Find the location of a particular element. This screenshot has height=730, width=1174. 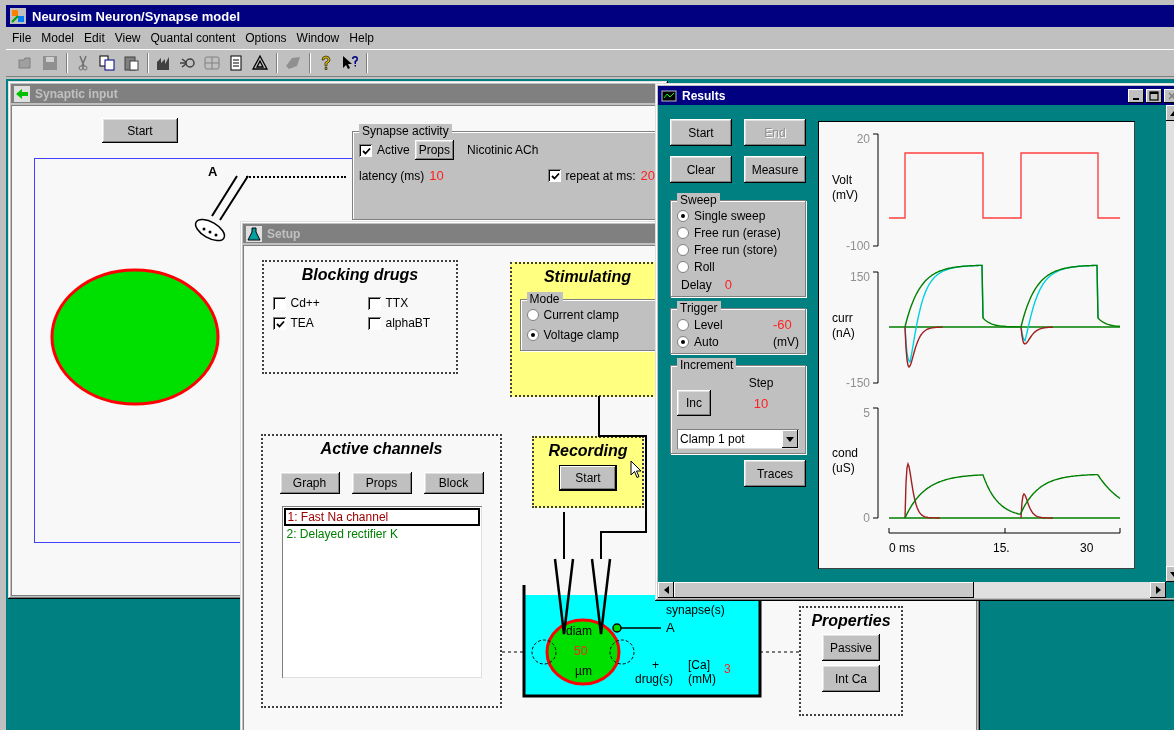

checkbox-label: Cd++ is located at coordinates (305, 303).